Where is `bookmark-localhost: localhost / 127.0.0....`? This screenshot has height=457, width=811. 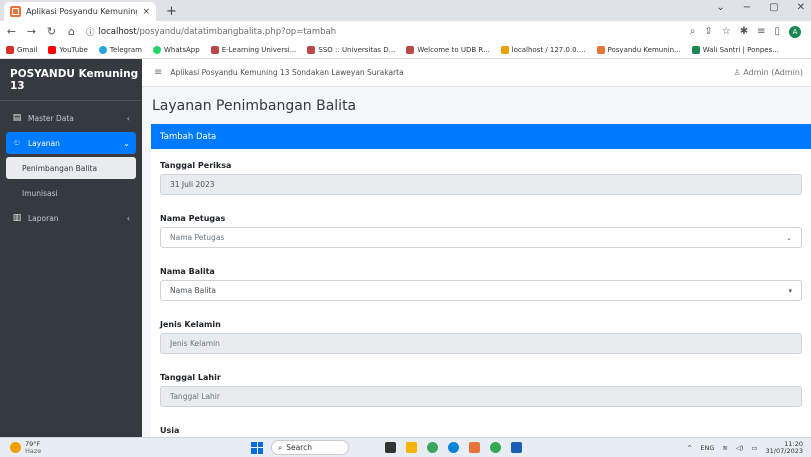 bookmark-localhost: localhost / 127.0.0.... is located at coordinates (543, 50).